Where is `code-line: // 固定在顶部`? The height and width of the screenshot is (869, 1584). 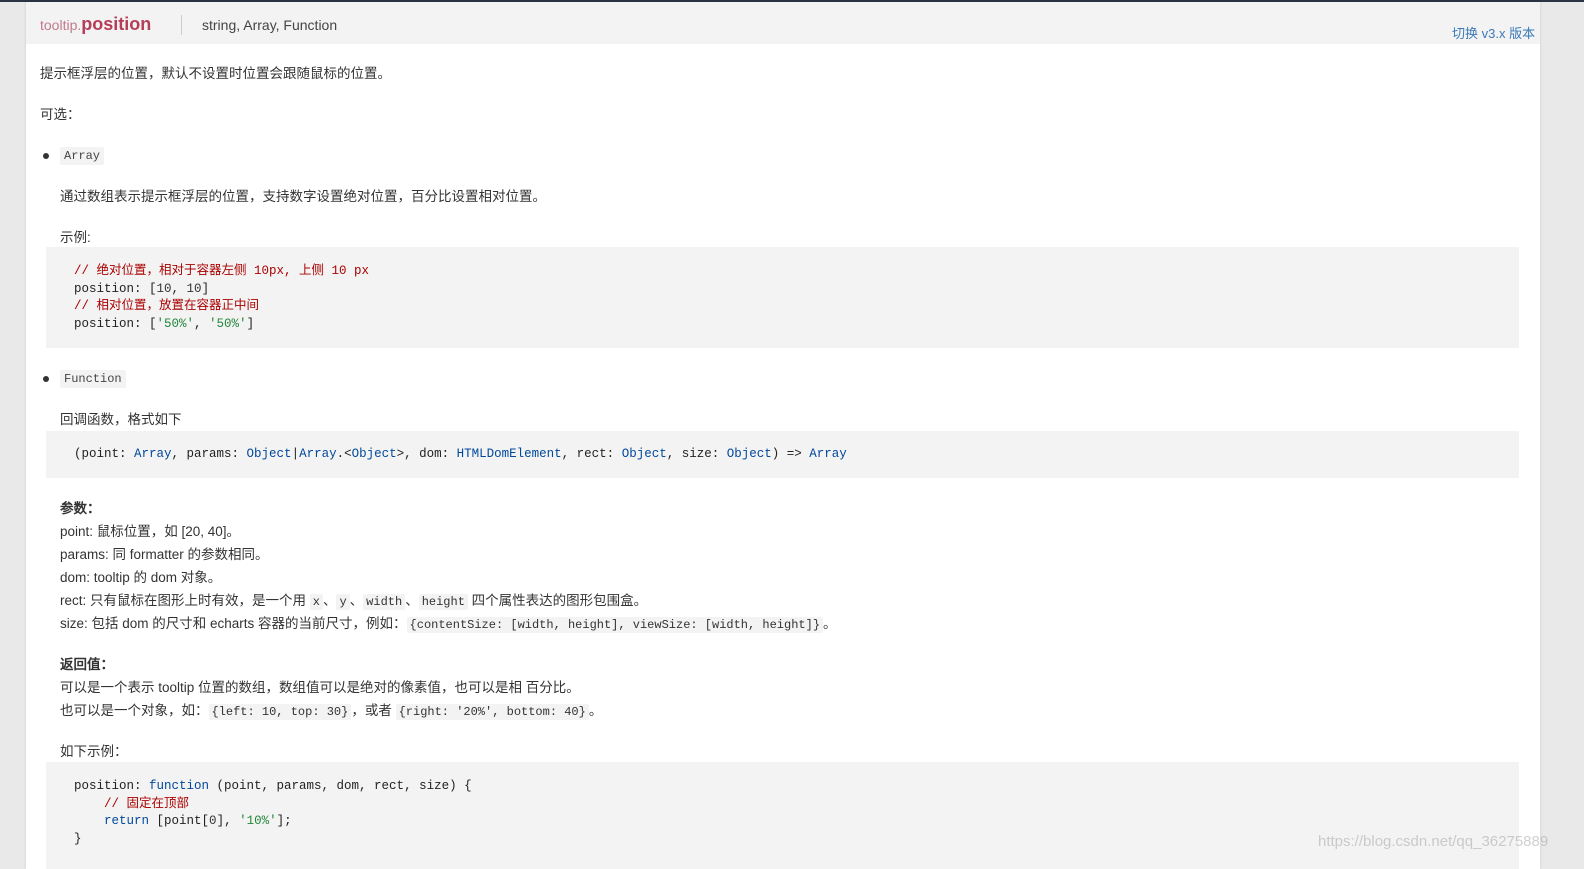 code-line: // 固定在顶部 is located at coordinates (132, 803).